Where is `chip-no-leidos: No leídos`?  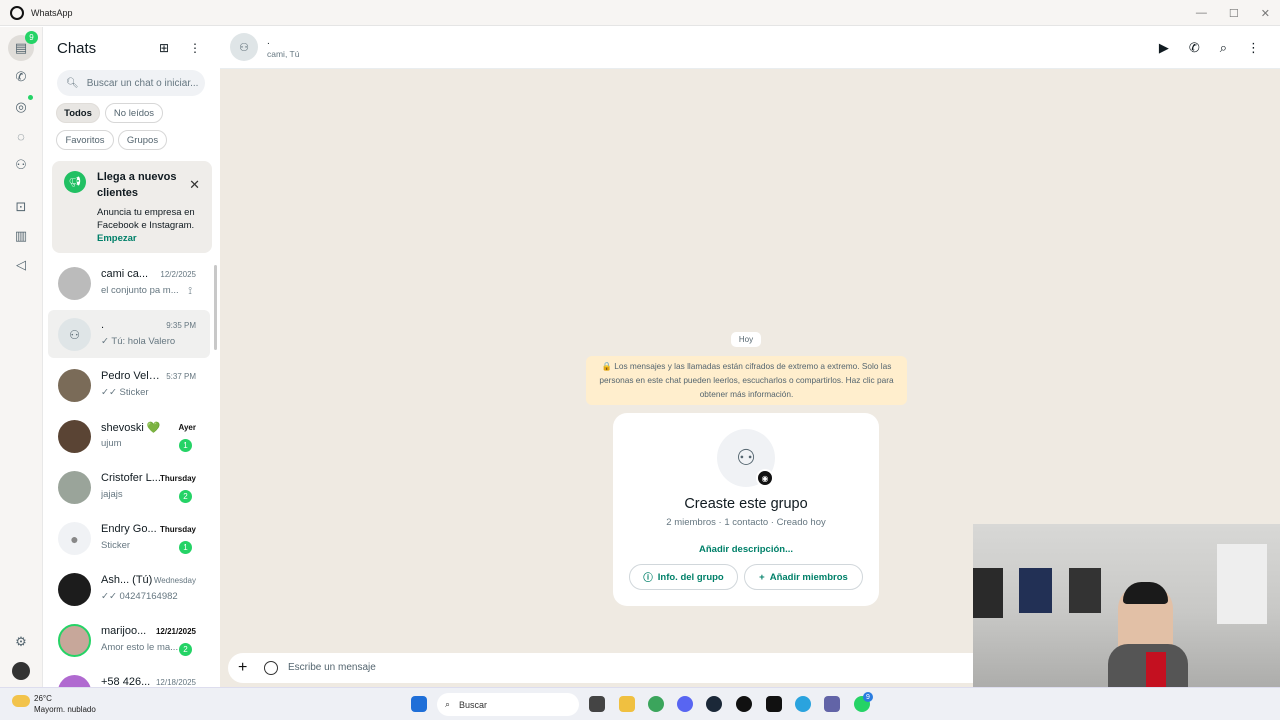 chip-no-leidos: No leídos is located at coordinates (134, 113).